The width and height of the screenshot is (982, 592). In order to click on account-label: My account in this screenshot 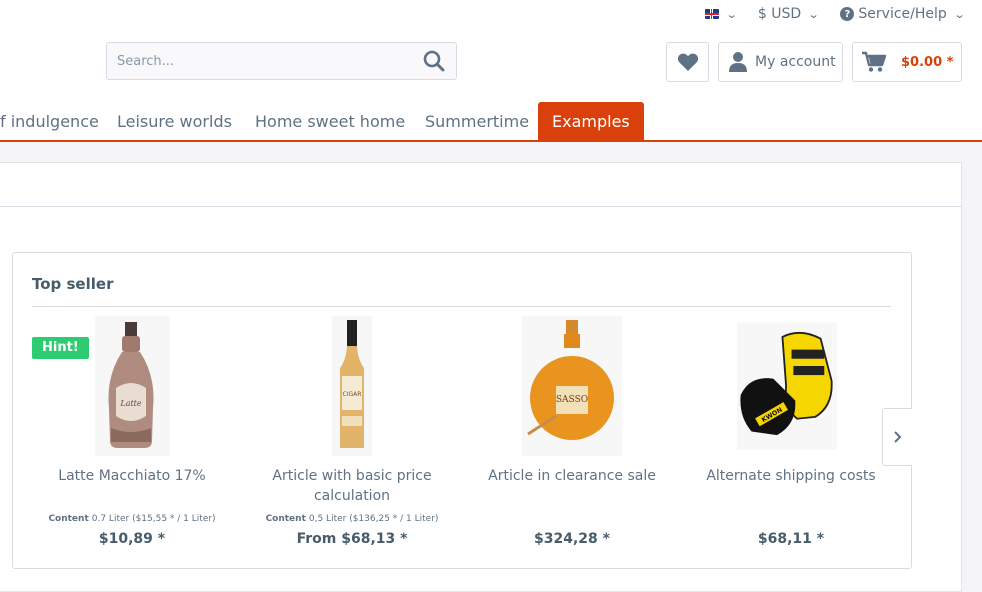, I will do `click(795, 62)`.